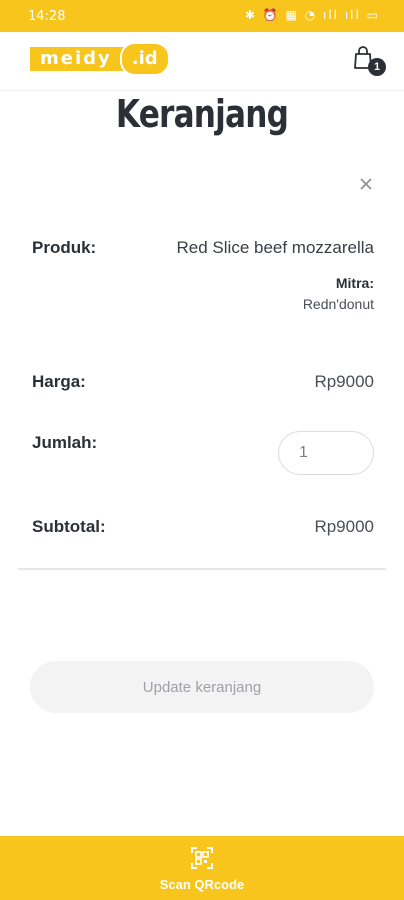  I want to click on qr-scan-icon, so click(202, 858).